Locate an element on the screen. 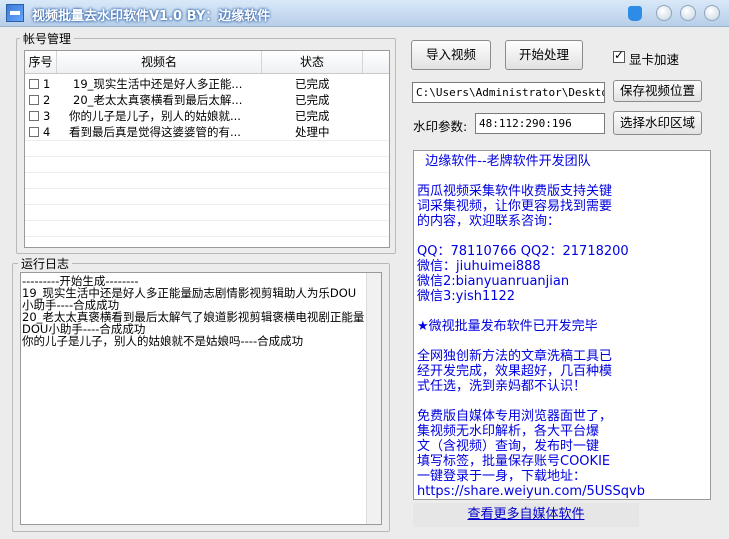  list-row: 4 看到最后真是觉得这婆婆管的有... 处理中 is located at coordinates (207, 132).